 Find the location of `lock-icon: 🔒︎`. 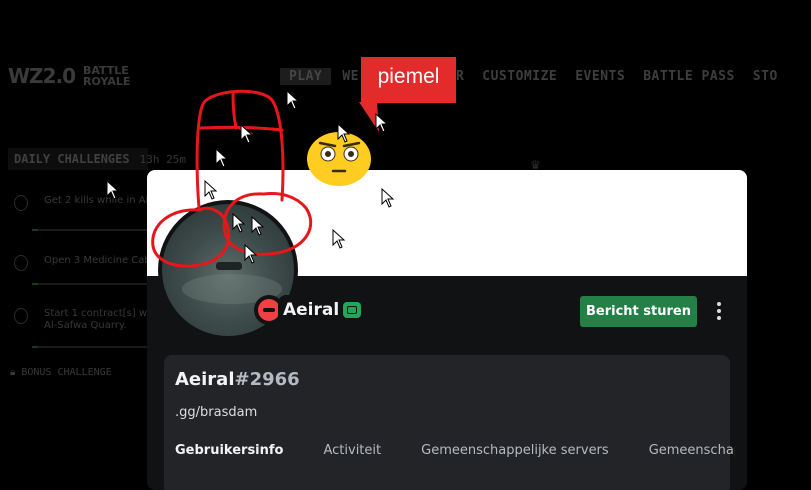

lock-icon: 🔒︎ is located at coordinates (13, 372).